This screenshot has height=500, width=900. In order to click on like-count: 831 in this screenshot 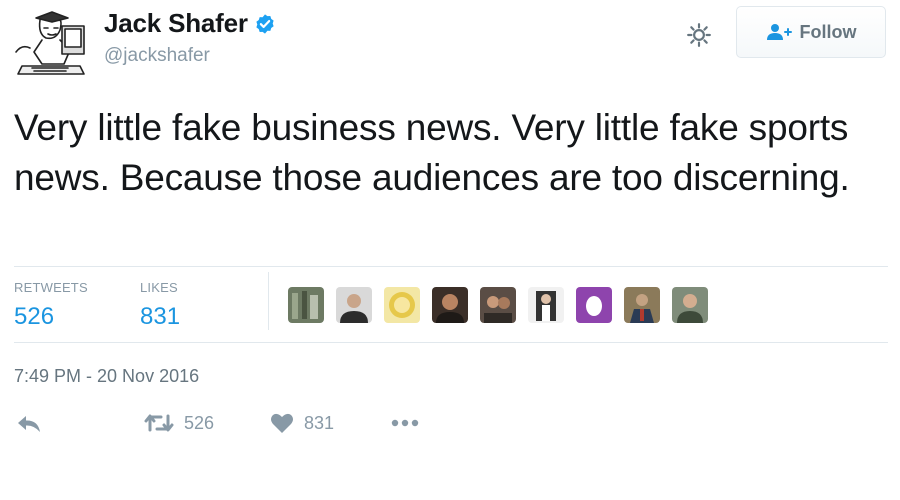, I will do `click(319, 422)`.